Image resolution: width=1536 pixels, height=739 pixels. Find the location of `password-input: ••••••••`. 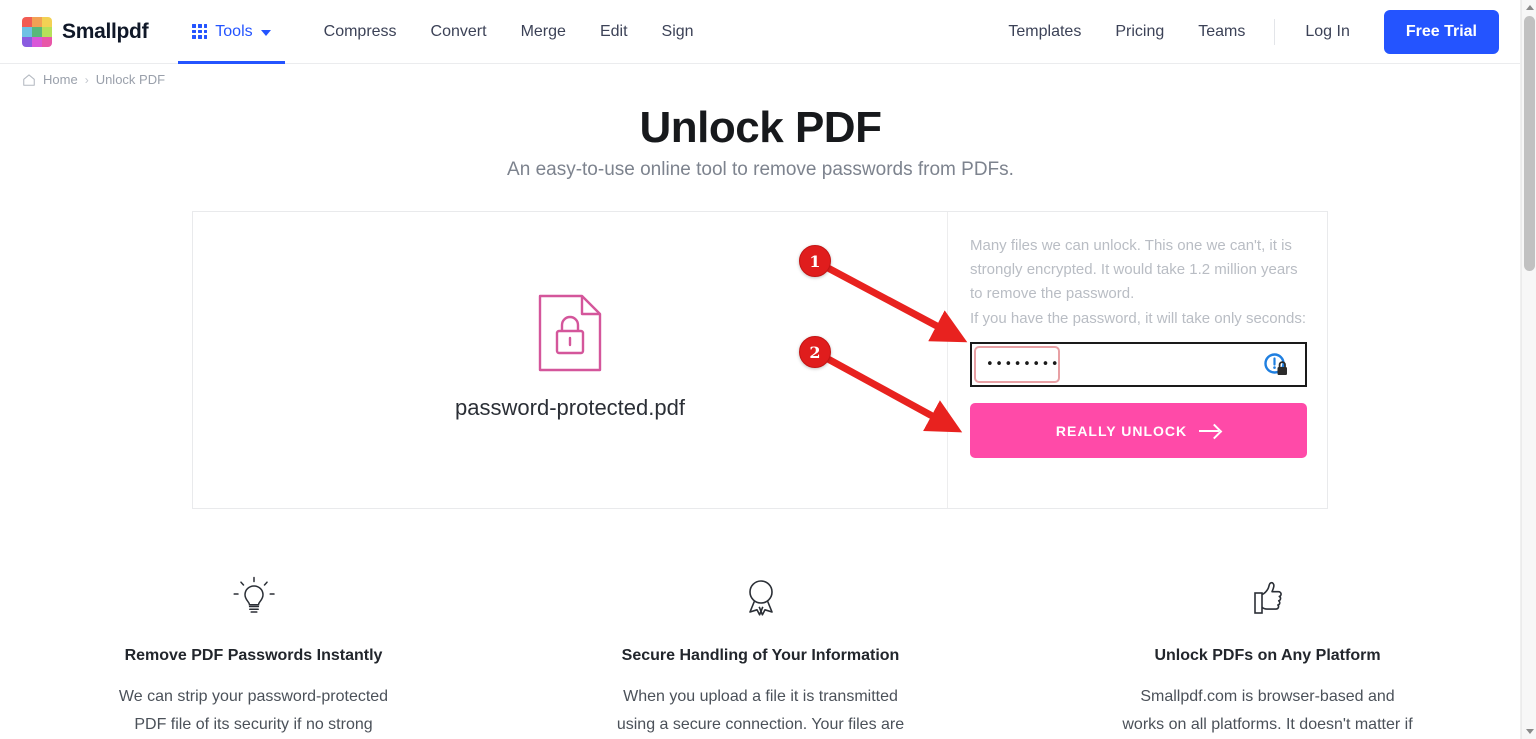

password-input: •••••••• is located at coordinates (1017, 364).